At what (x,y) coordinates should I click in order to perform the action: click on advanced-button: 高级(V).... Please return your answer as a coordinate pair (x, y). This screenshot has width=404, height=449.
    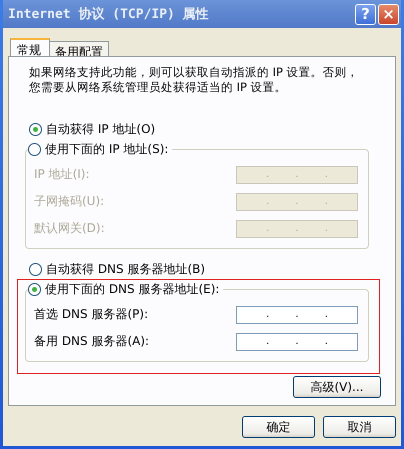
    Looking at the image, I should click on (337, 387).